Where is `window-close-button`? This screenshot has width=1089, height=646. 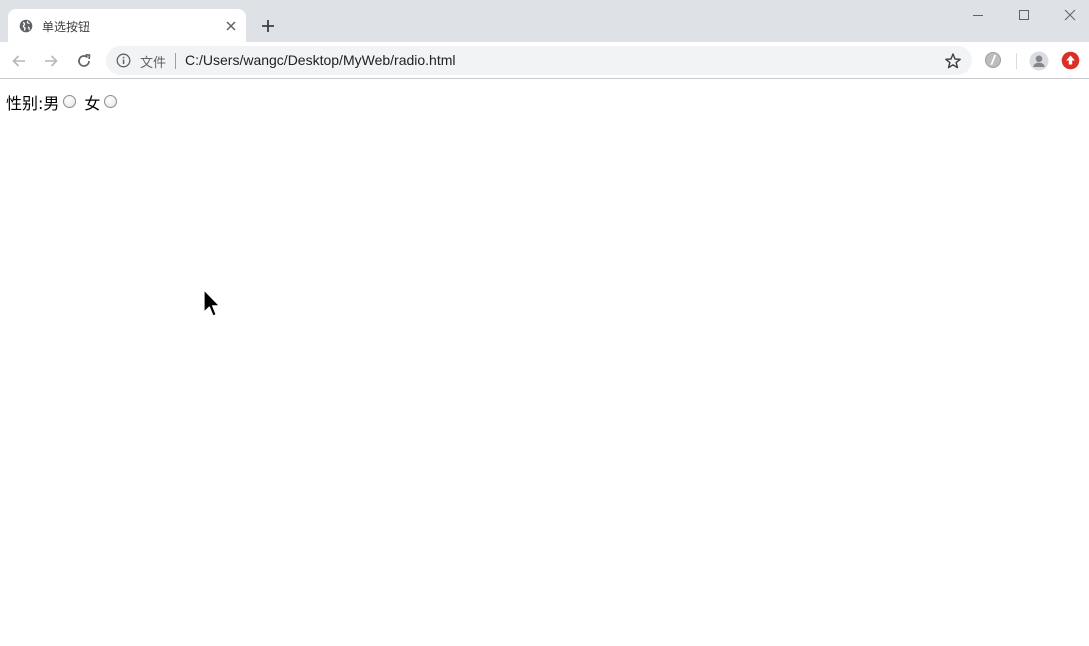
window-close-button is located at coordinates (1070, 15).